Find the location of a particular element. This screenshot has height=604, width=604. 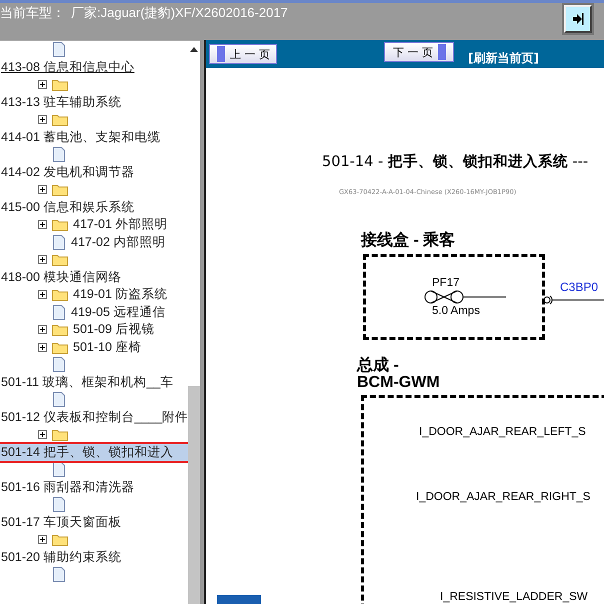

prev-page-button: 上 一 页 is located at coordinates (243, 54).